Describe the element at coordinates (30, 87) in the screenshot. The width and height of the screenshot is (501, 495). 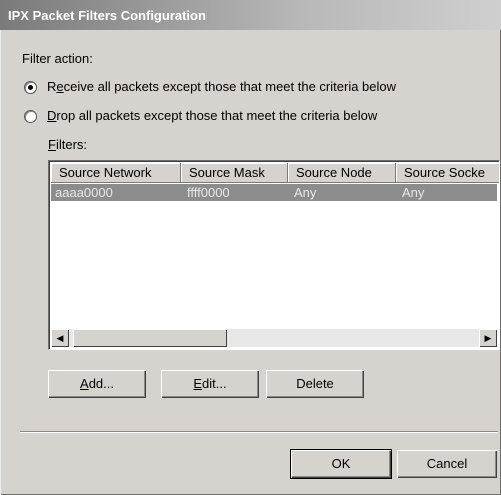
I see `receive-all-radio` at that location.